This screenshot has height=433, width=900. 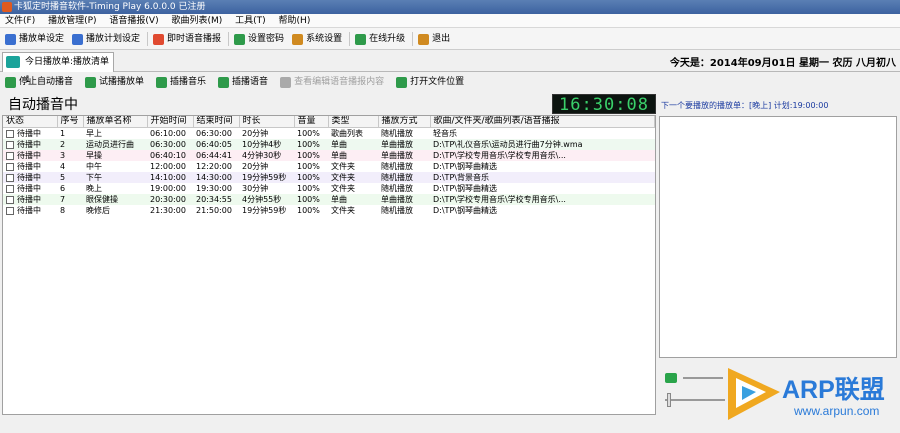 I want to click on menu-tools: 工具(T), so click(x=250, y=21).